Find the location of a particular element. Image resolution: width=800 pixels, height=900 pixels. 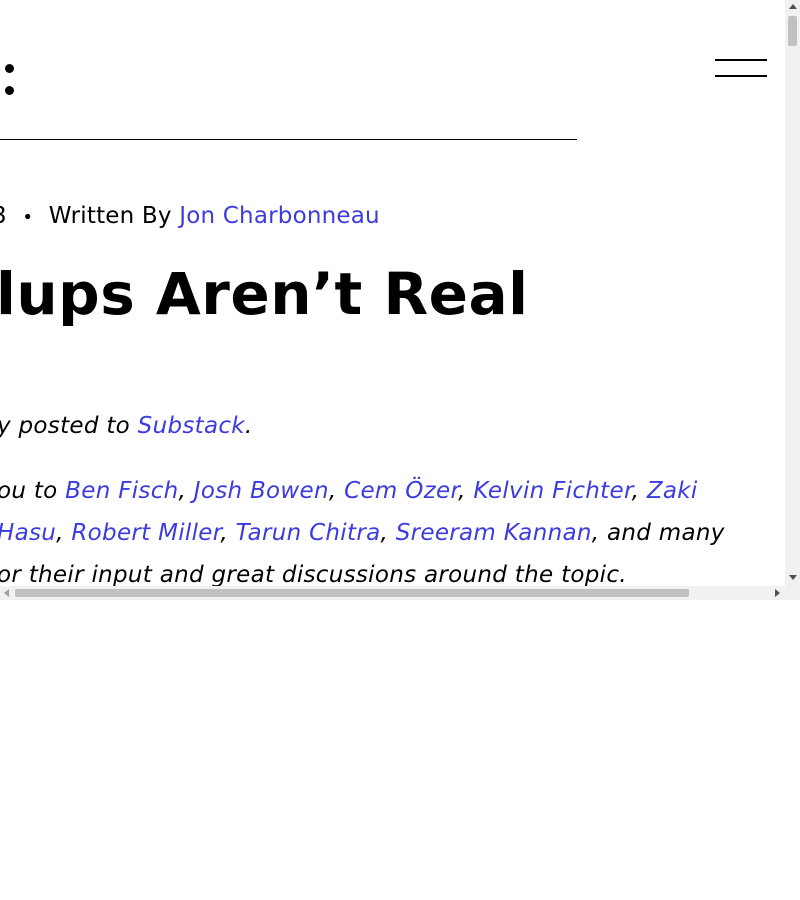

scrollbar-corner is located at coordinates (792, 593).